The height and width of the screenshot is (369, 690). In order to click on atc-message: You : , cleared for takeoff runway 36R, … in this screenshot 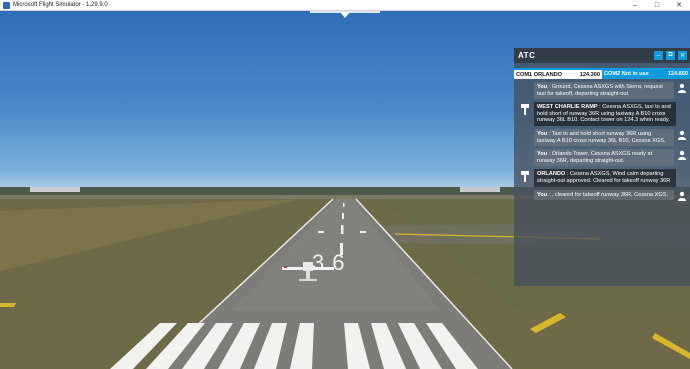, I will do `click(602, 195)`.